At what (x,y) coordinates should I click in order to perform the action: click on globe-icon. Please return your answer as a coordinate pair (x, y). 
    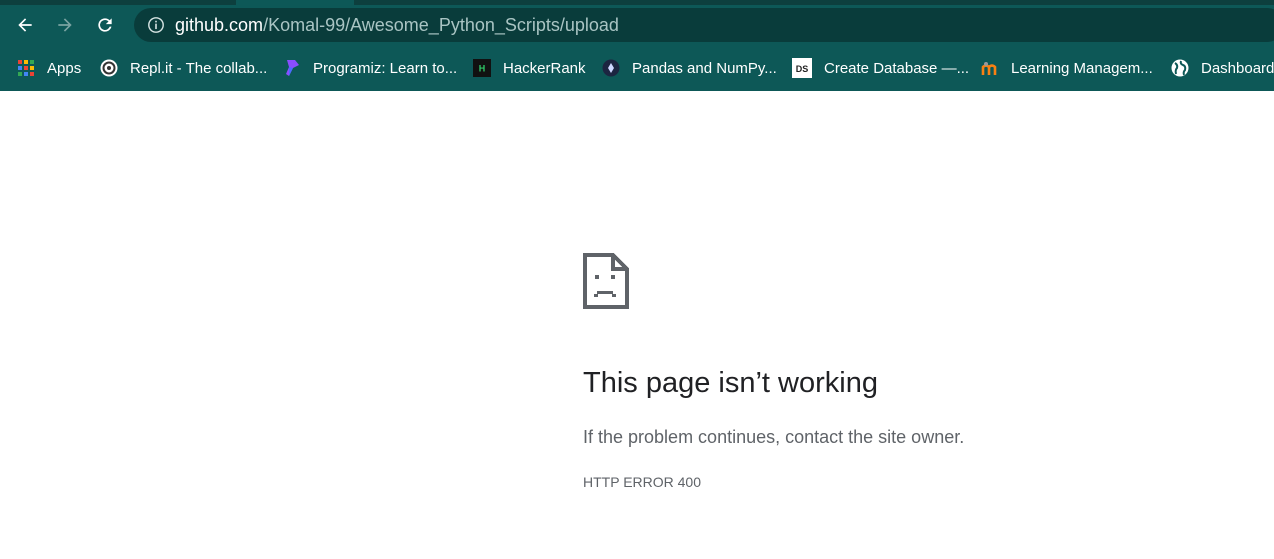
    Looking at the image, I should click on (1180, 68).